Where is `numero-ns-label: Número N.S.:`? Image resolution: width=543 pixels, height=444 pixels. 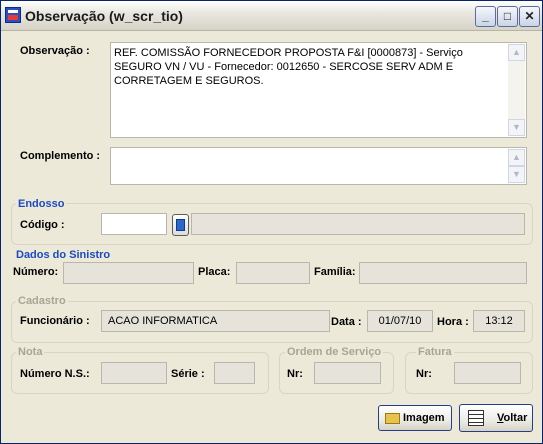 numero-ns-label: Número N.S.: is located at coordinates (55, 374).